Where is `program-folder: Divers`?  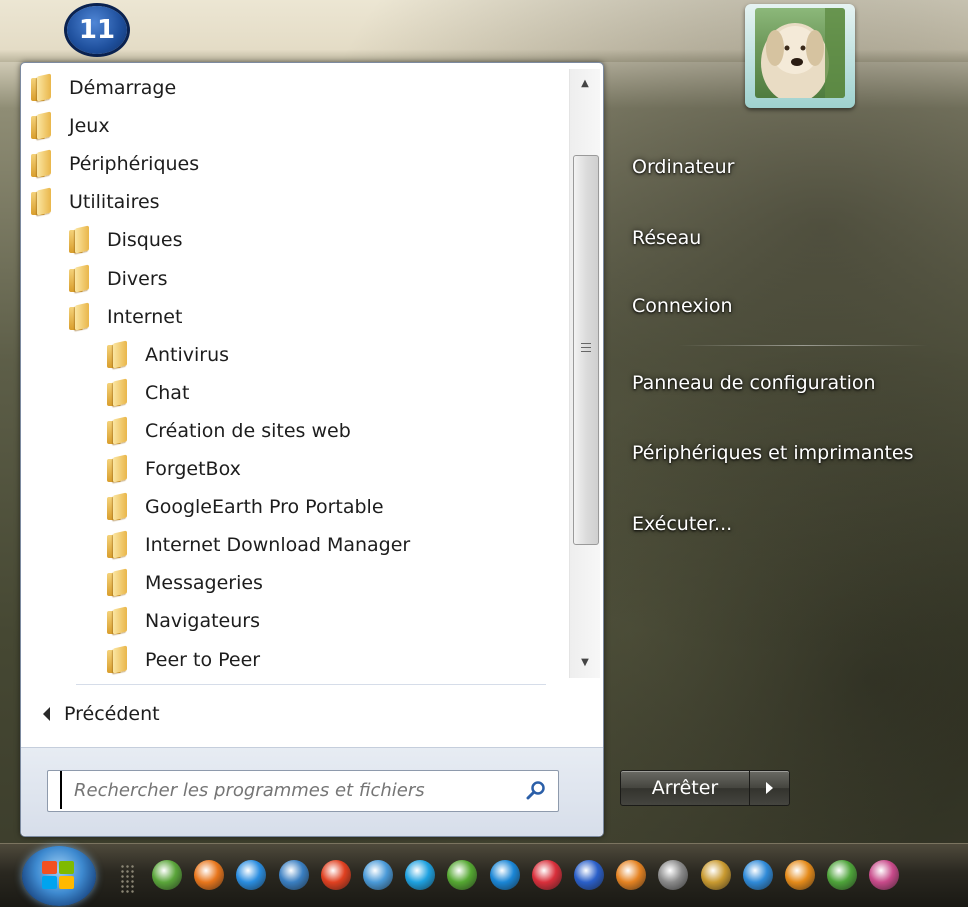 program-folder: Divers is located at coordinates (118, 279).